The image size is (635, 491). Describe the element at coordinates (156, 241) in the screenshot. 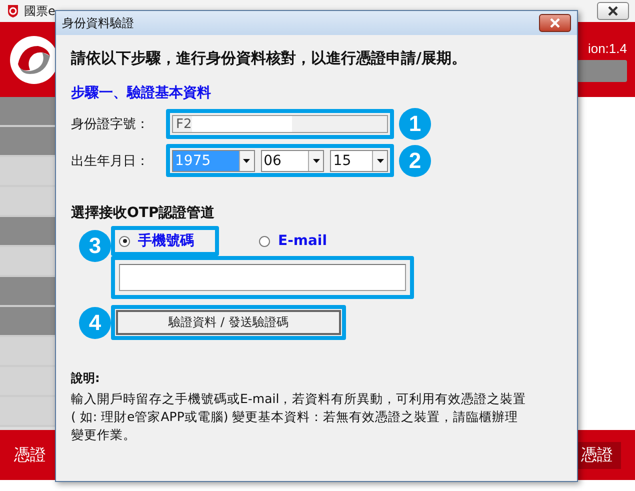

I see `radio-option: 手機號碼` at that location.